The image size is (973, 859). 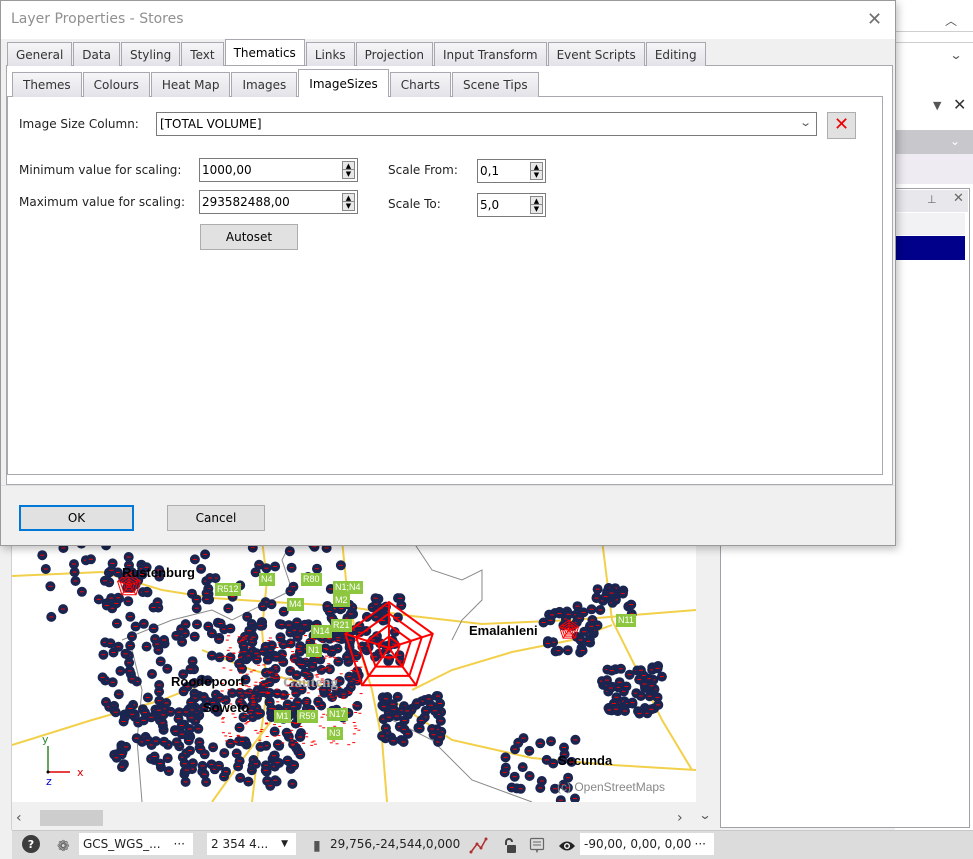 What do you see at coordinates (284, 844) in the screenshot?
I see `chevron-down-icon: ▼` at bounding box center [284, 844].